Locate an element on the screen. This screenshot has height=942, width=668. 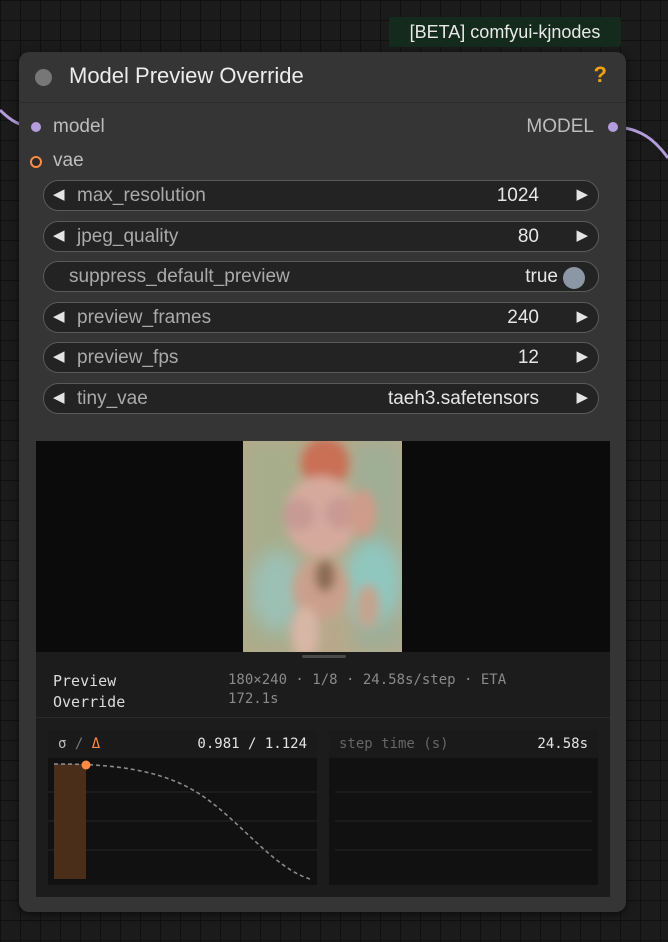
tiny-vae-combo: ◀ tiny_vae taeh3.safetensors ▶ is located at coordinates (321, 398).